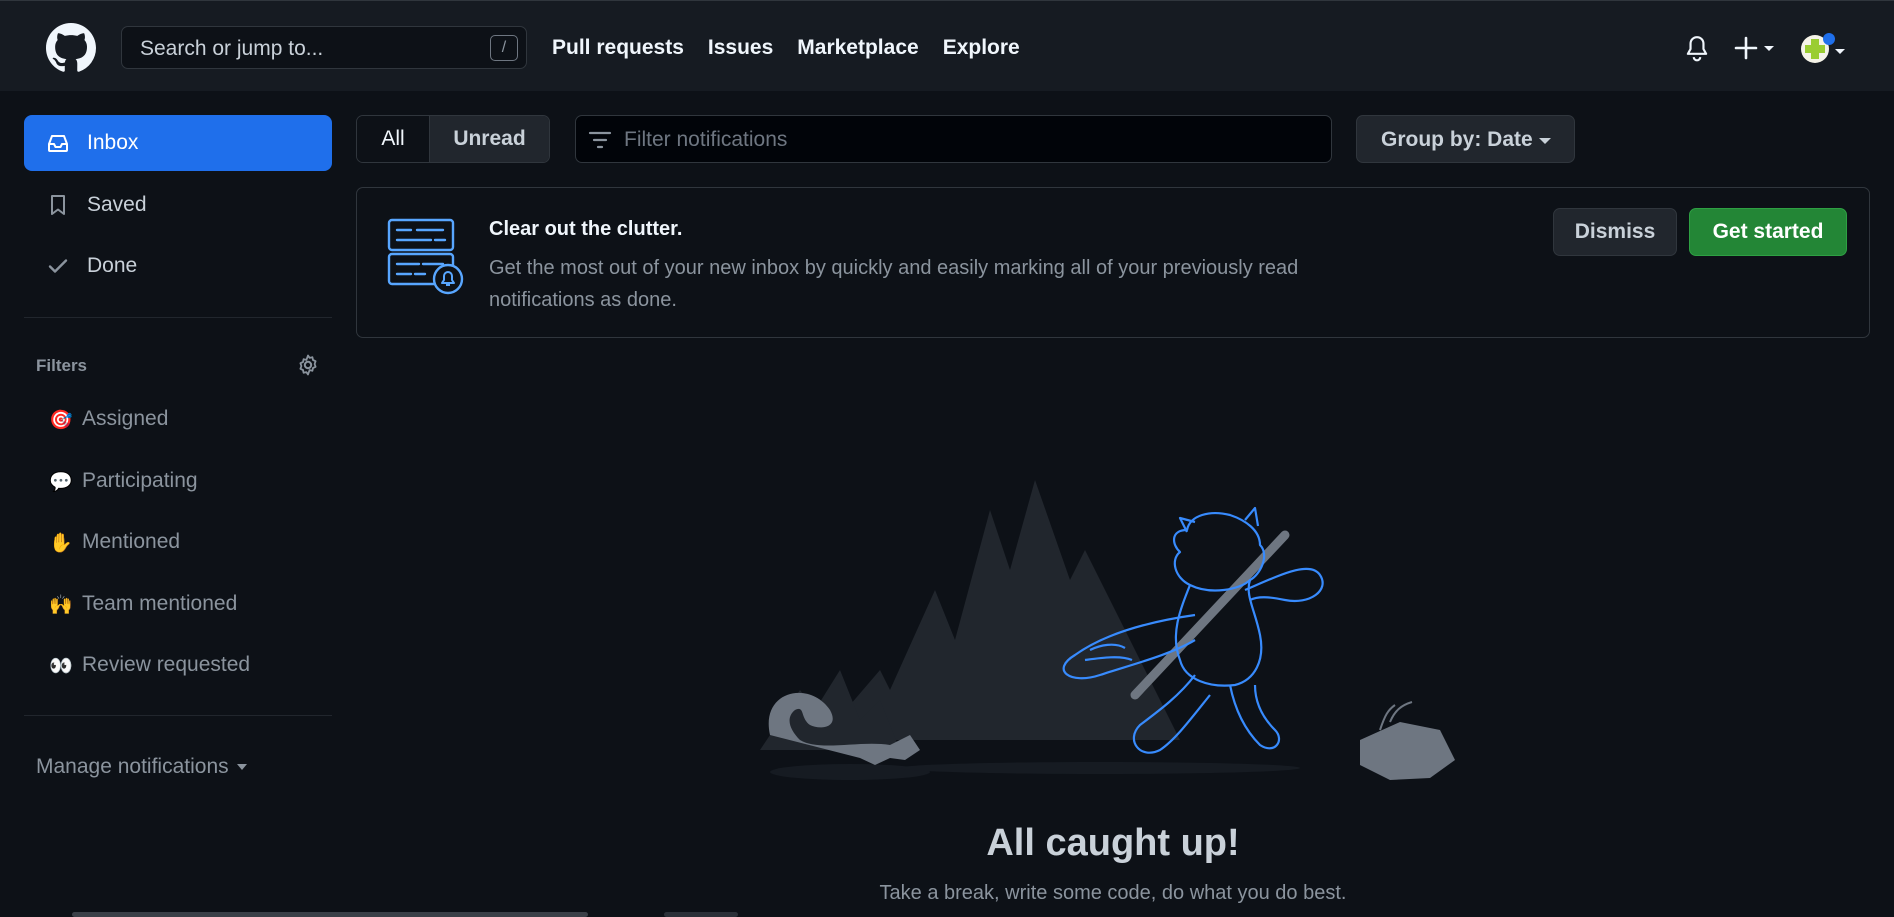 The width and height of the screenshot is (1894, 917). I want to click on filter-notifications-input: Filter notifications, so click(953, 139).